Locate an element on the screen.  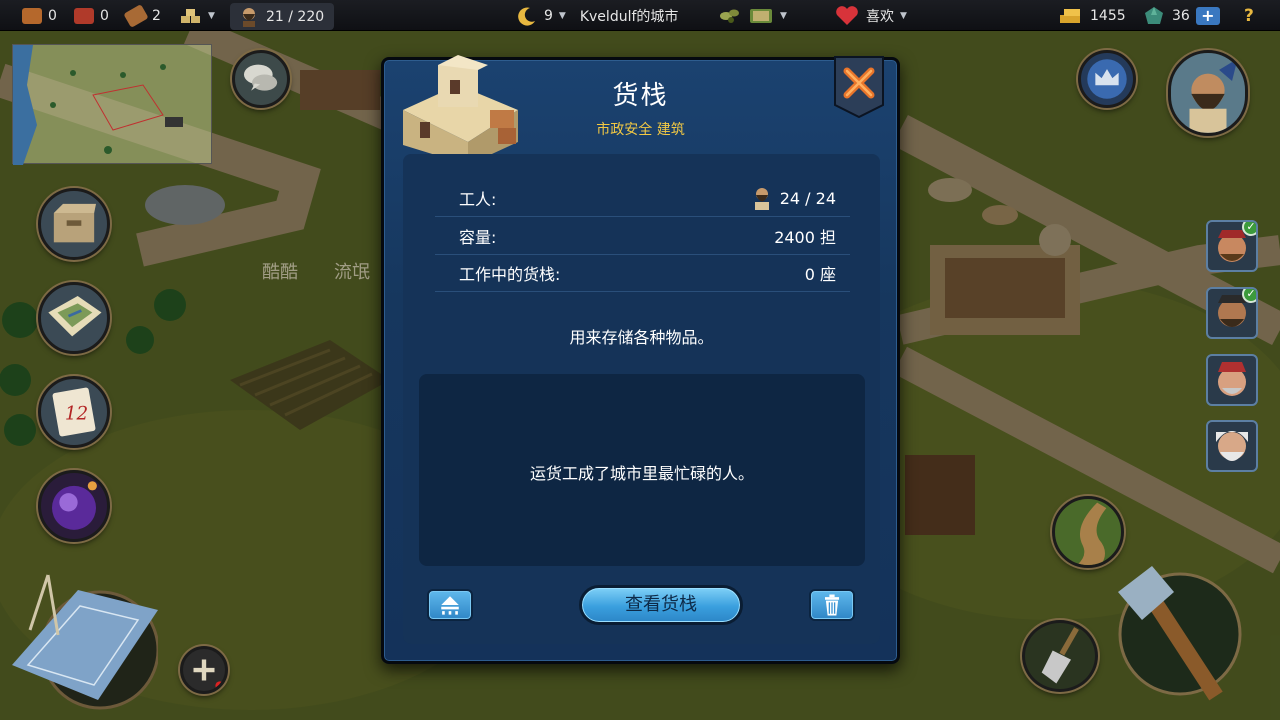
lumber-resource: 2 is located at coordinates (142, 15).